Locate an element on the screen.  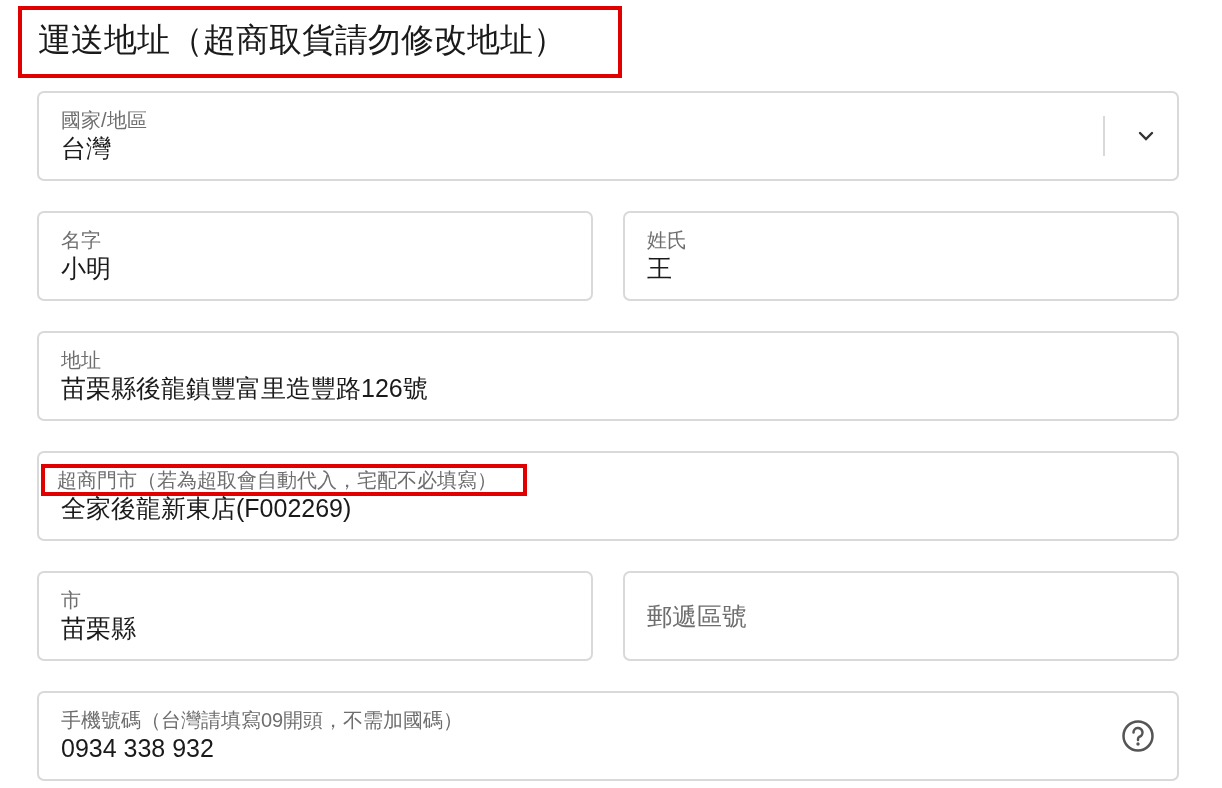
field-value: 苗栗縣 is located at coordinates (98, 628).